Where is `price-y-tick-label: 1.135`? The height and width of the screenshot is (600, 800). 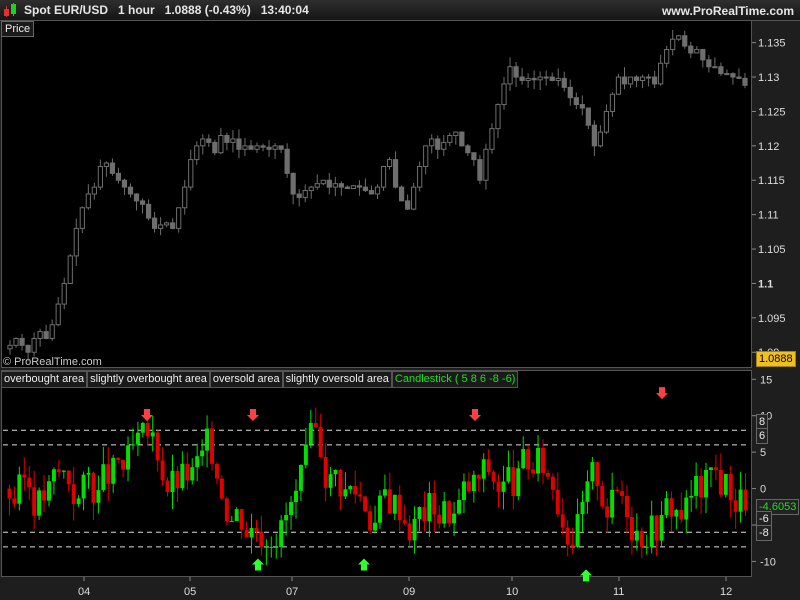
price-y-tick-label: 1.135 is located at coordinates (772, 44).